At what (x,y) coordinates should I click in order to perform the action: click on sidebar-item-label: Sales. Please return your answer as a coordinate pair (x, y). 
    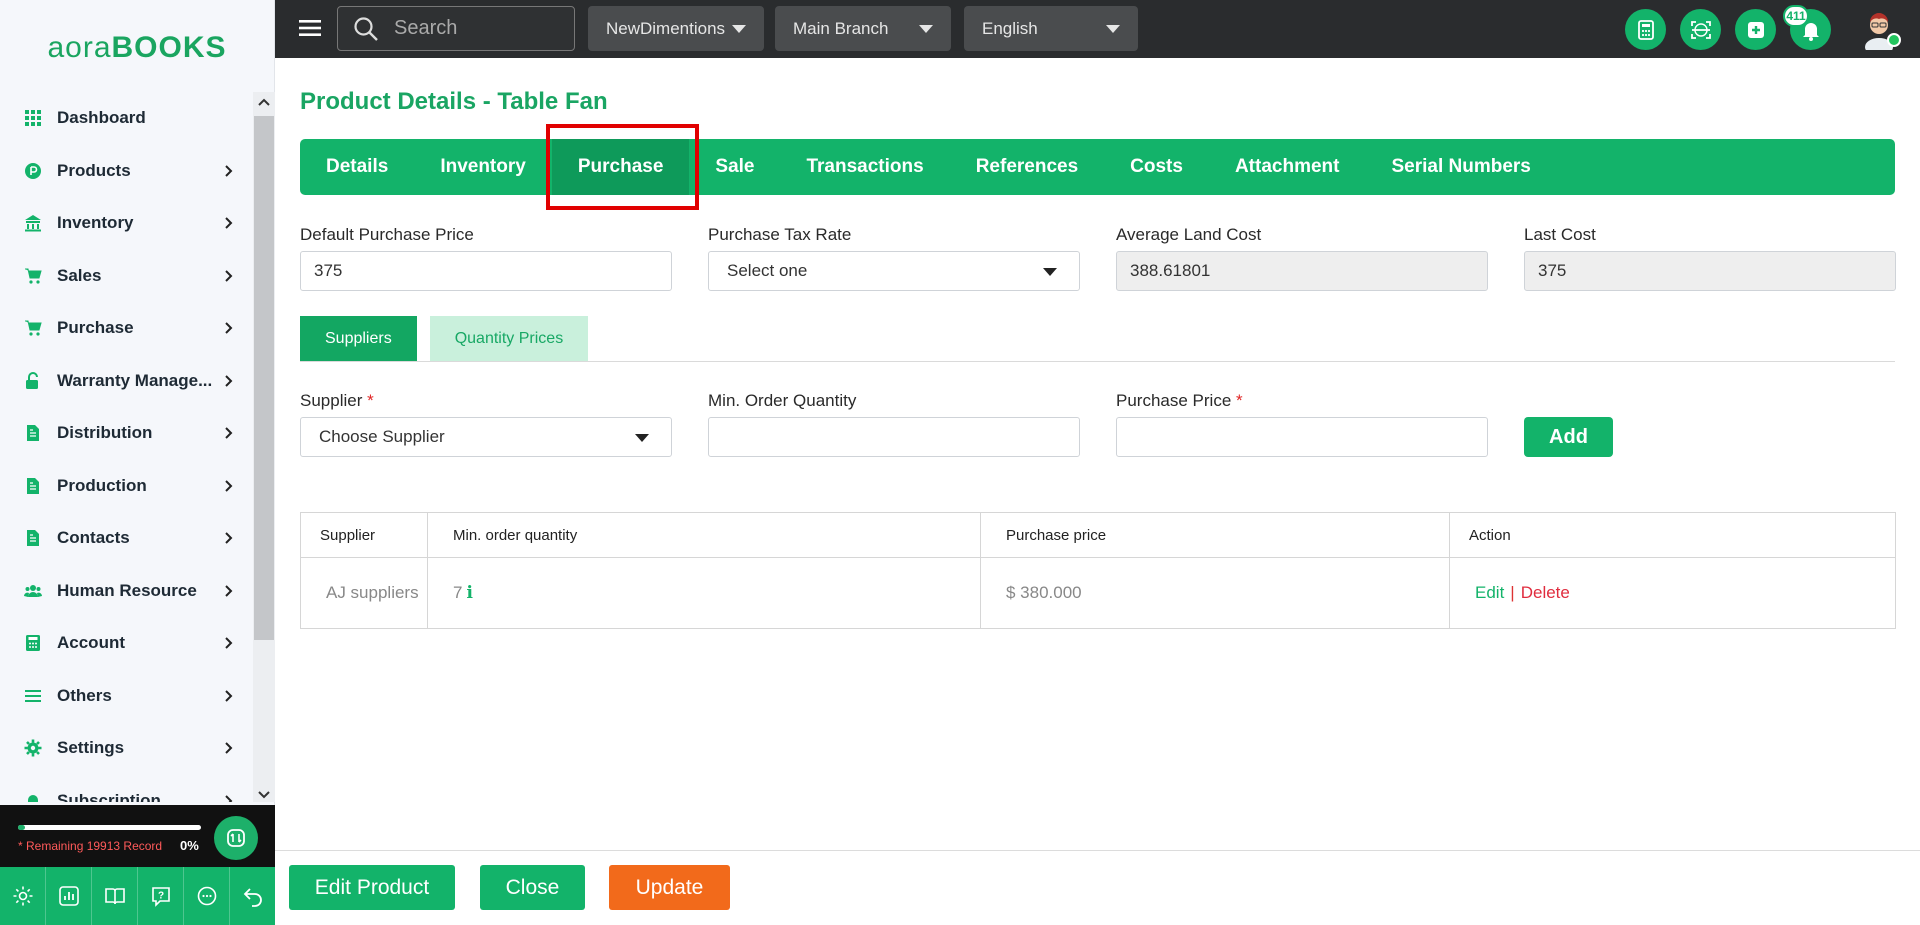
    Looking at the image, I should click on (79, 275).